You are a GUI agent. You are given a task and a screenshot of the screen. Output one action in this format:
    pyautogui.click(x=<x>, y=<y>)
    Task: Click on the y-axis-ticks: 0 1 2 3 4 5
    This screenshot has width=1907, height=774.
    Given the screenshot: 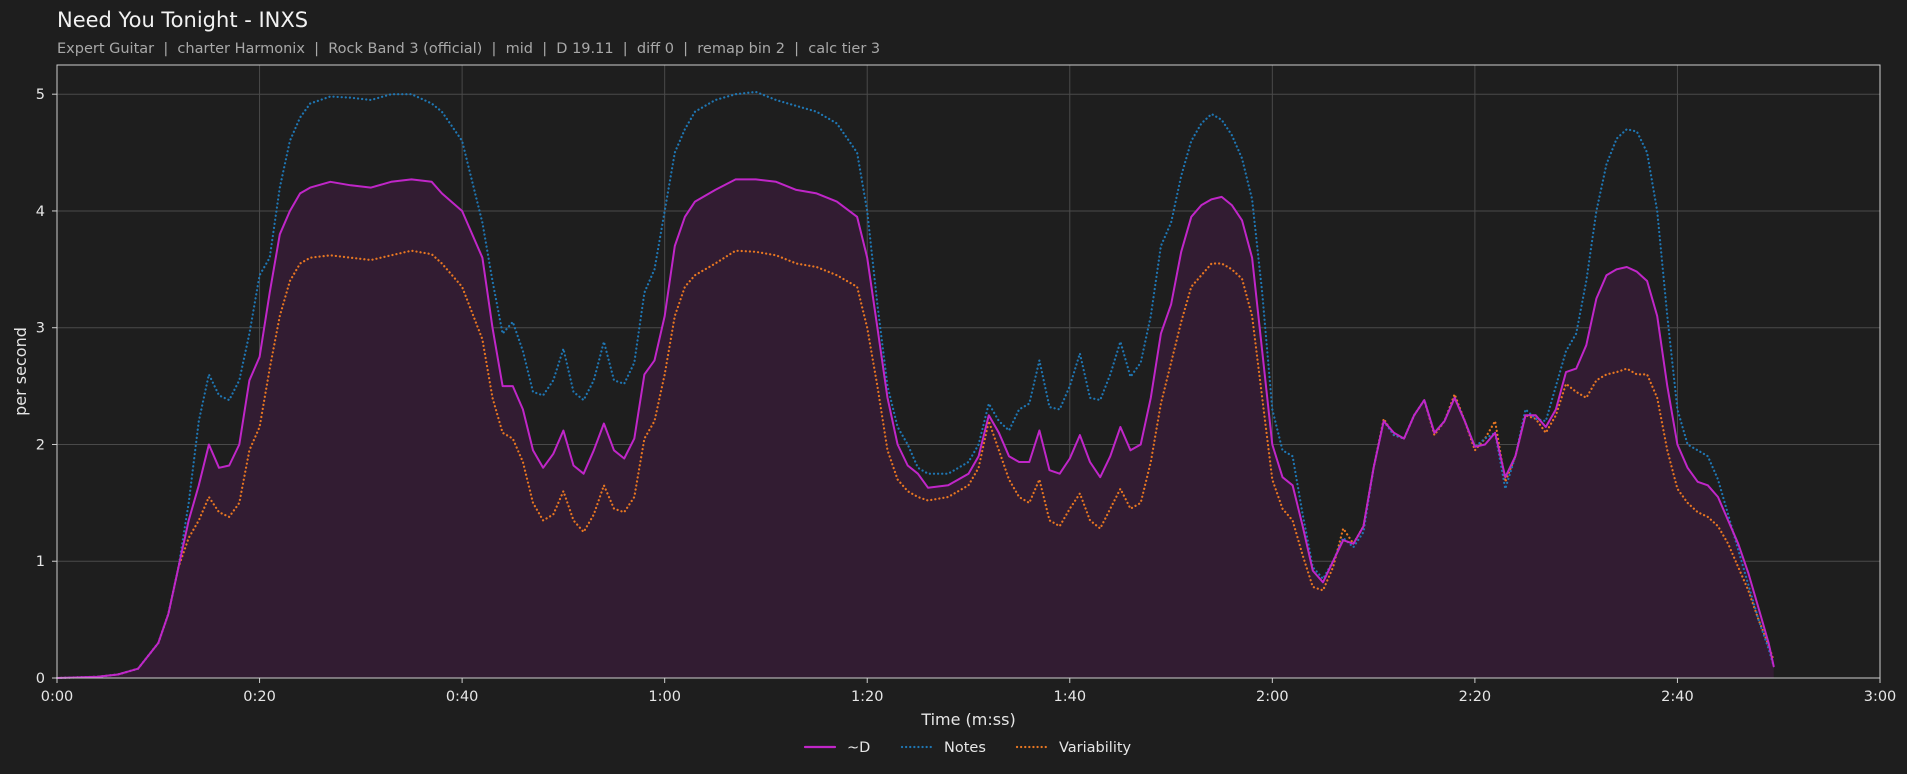 What is the action you would take?
    pyautogui.click(x=46, y=387)
    